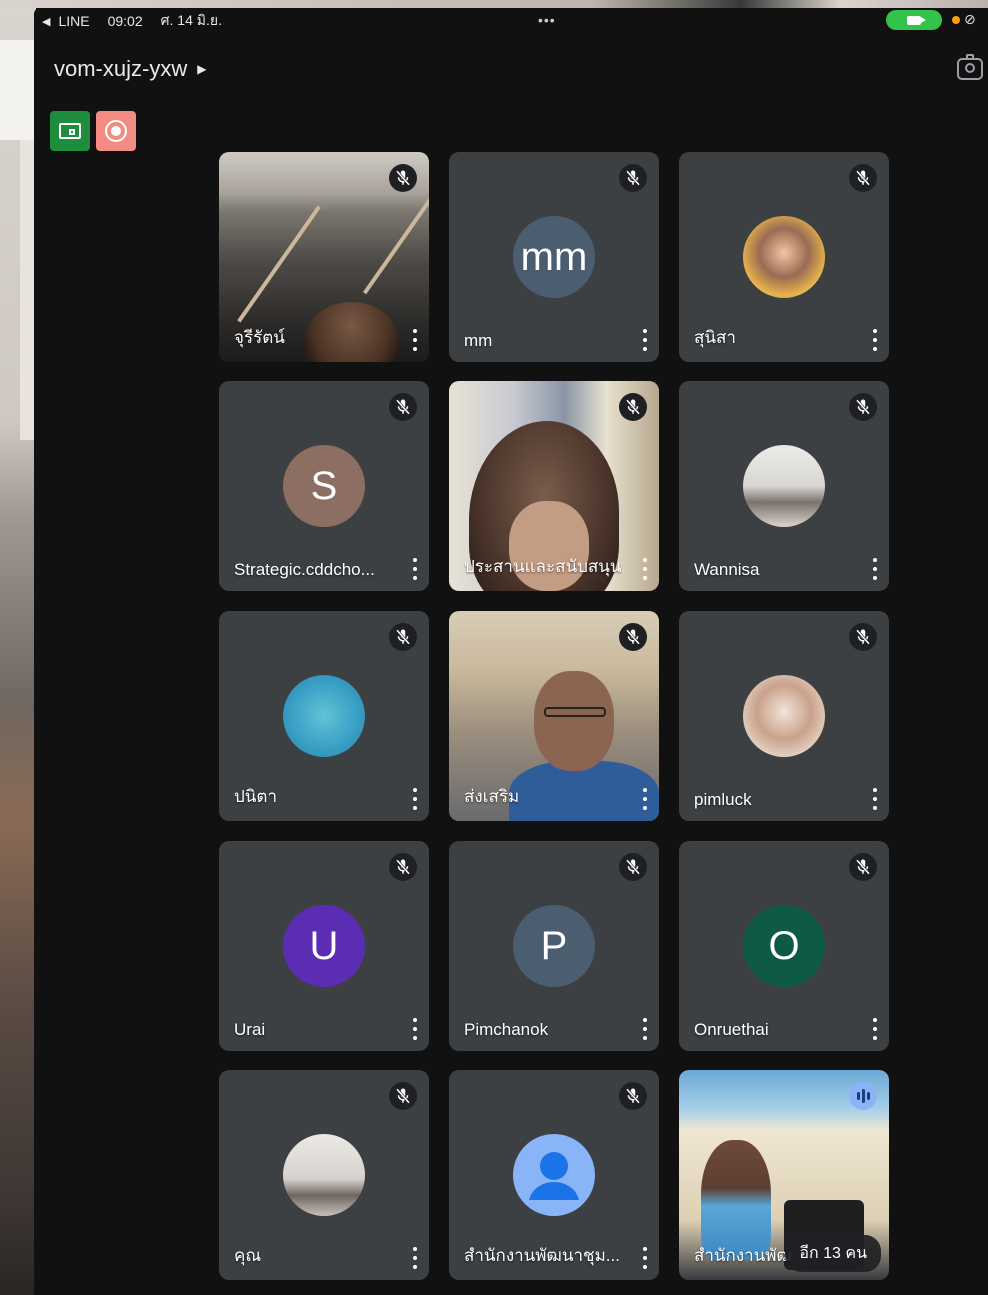  What do you see at coordinates (723, 799) in the screenshot?
I see `participant-name: pimluck` at bounding box center [723, 799].